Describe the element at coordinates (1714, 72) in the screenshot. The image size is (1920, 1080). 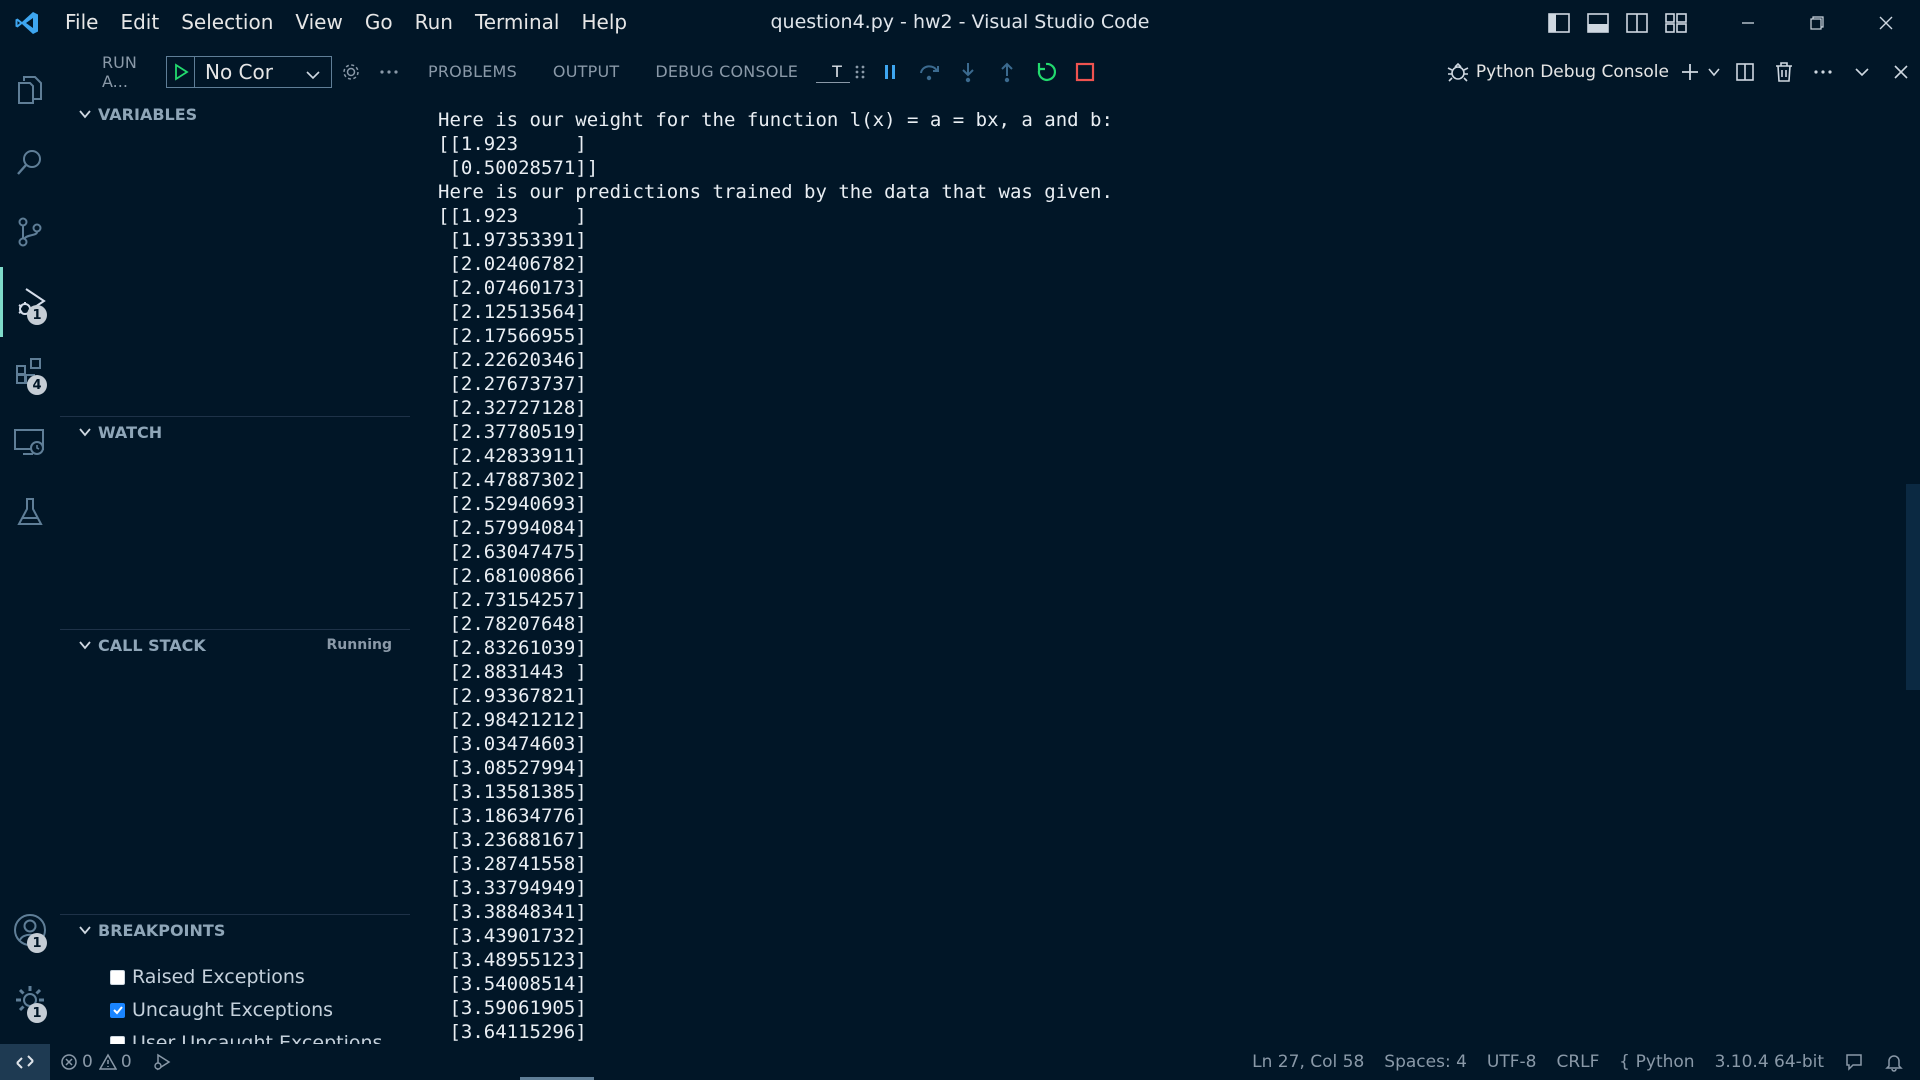
I see `terminal-dropdown-chevron-icon` at that location.